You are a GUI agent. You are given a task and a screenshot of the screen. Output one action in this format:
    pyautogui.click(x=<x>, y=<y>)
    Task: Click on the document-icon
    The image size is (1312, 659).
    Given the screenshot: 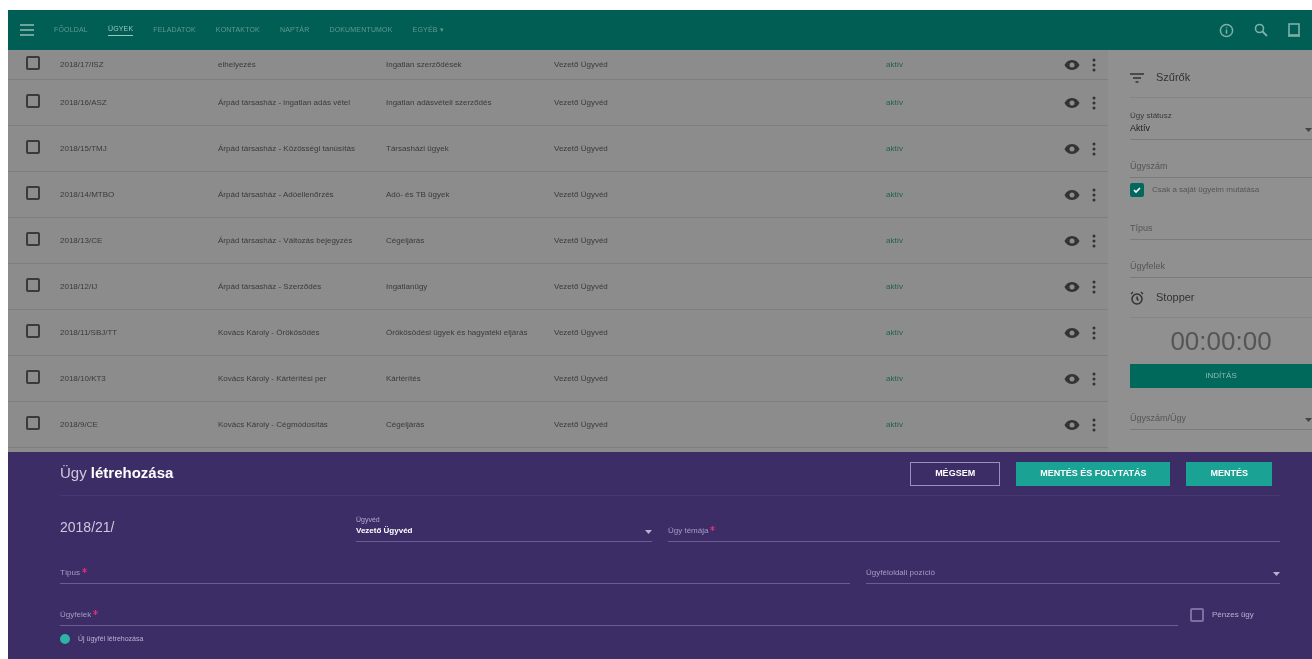 What is the action you would take?
    pyautogui.click(x=1294, y=30)
    